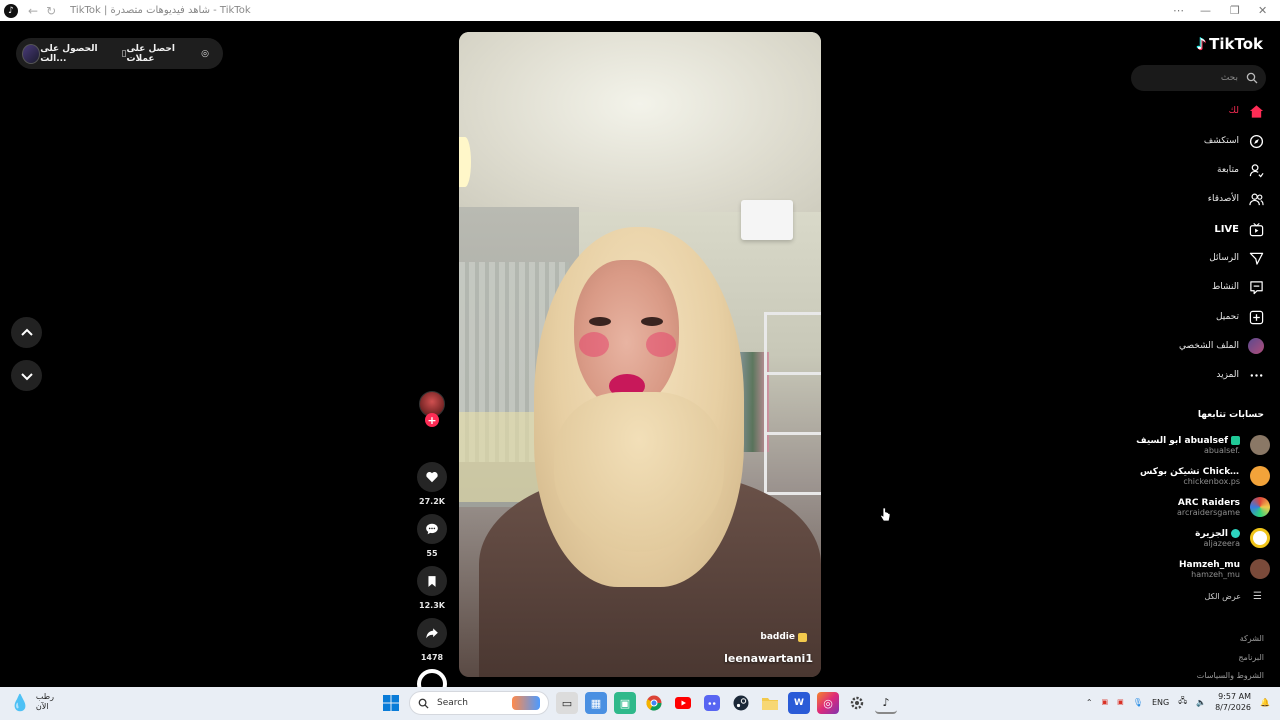 The height and width of the screenshot is (720, 1280). I want to click on discord-icon, so click(712, 703).